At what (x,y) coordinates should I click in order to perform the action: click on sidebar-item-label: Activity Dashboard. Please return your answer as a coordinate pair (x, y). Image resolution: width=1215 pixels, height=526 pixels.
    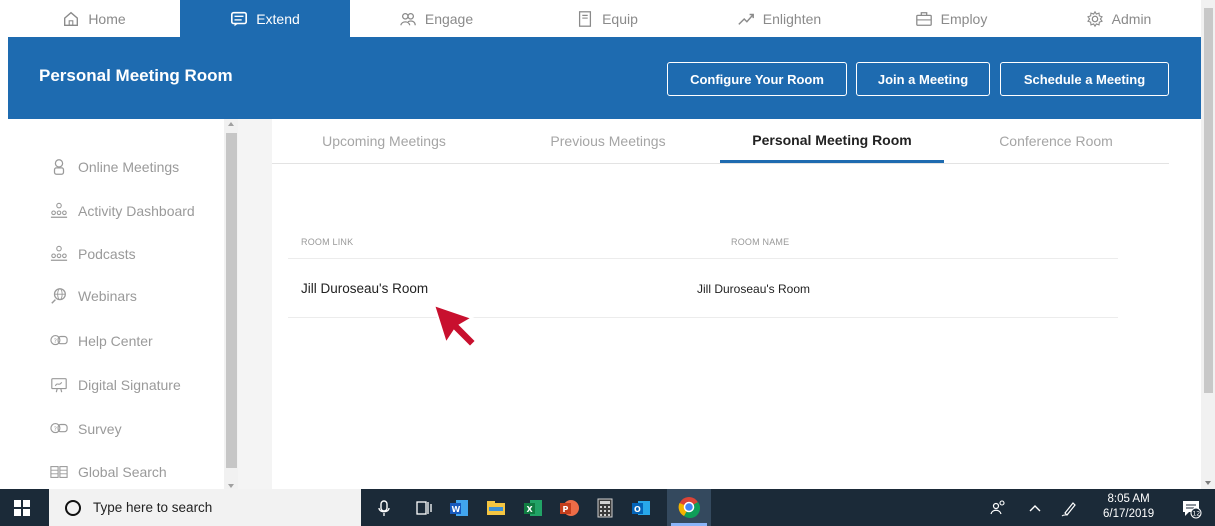
    Looking at the image, I should click on (136, 211).